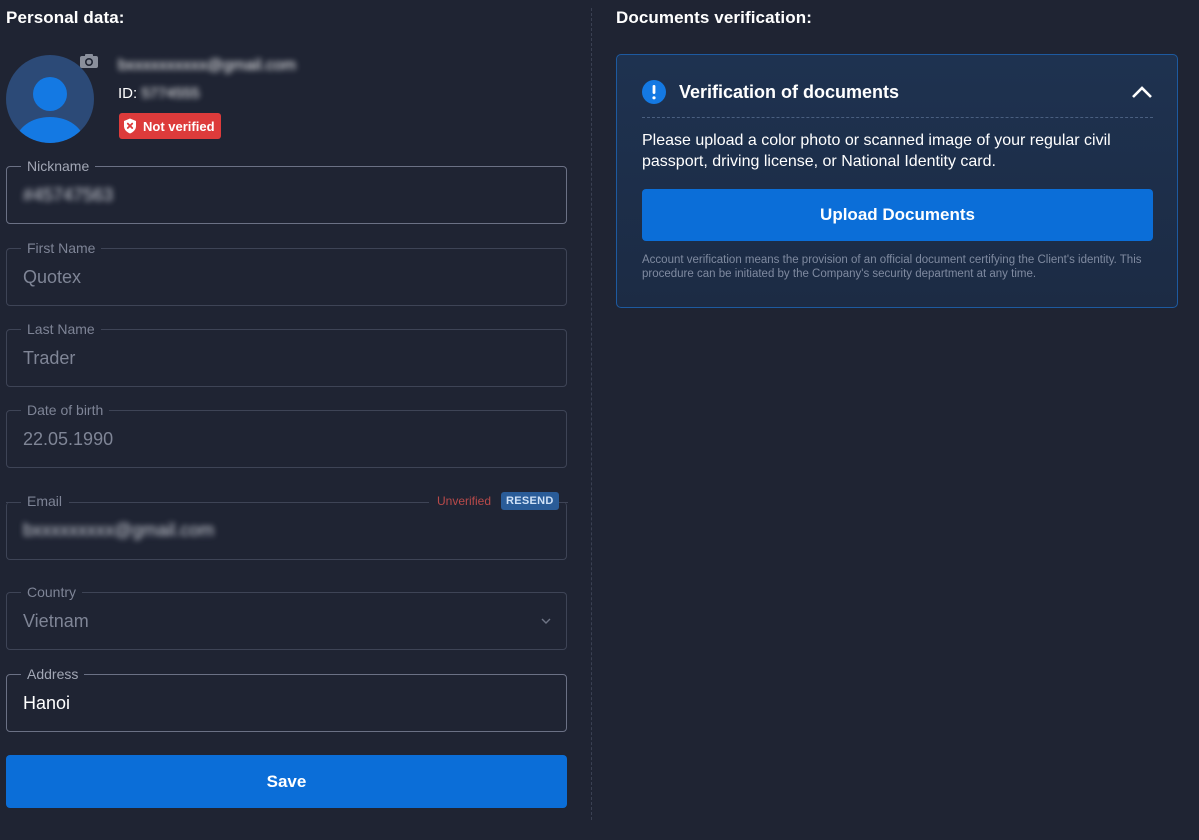 The image size is (1199, 840). What do you see at coordinates (654, 92) in the screenshot?
I see `info-icon` at bounding box center [654, 92].